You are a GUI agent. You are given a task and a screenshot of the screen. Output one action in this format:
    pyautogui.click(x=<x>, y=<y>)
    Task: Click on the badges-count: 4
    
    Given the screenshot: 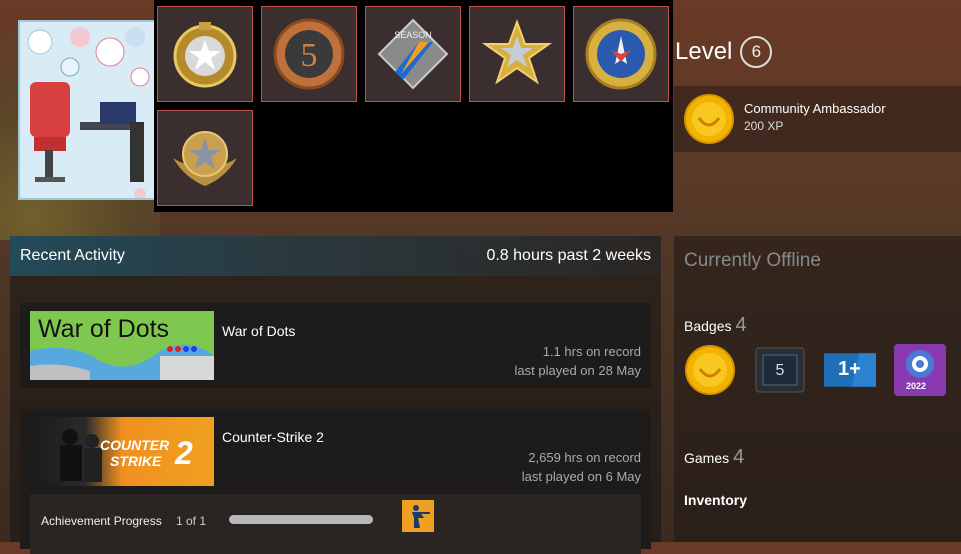 What is the action you would take?
    pyautogui.click(x=741, y=325)
    